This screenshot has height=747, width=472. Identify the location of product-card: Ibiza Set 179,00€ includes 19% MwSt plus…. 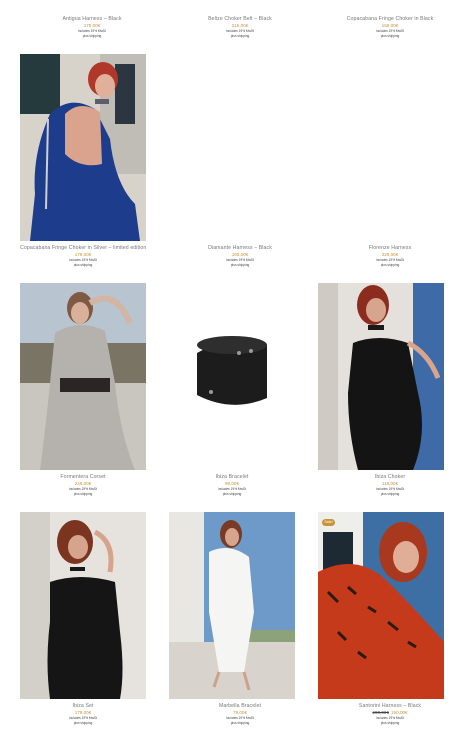
(83, 714).